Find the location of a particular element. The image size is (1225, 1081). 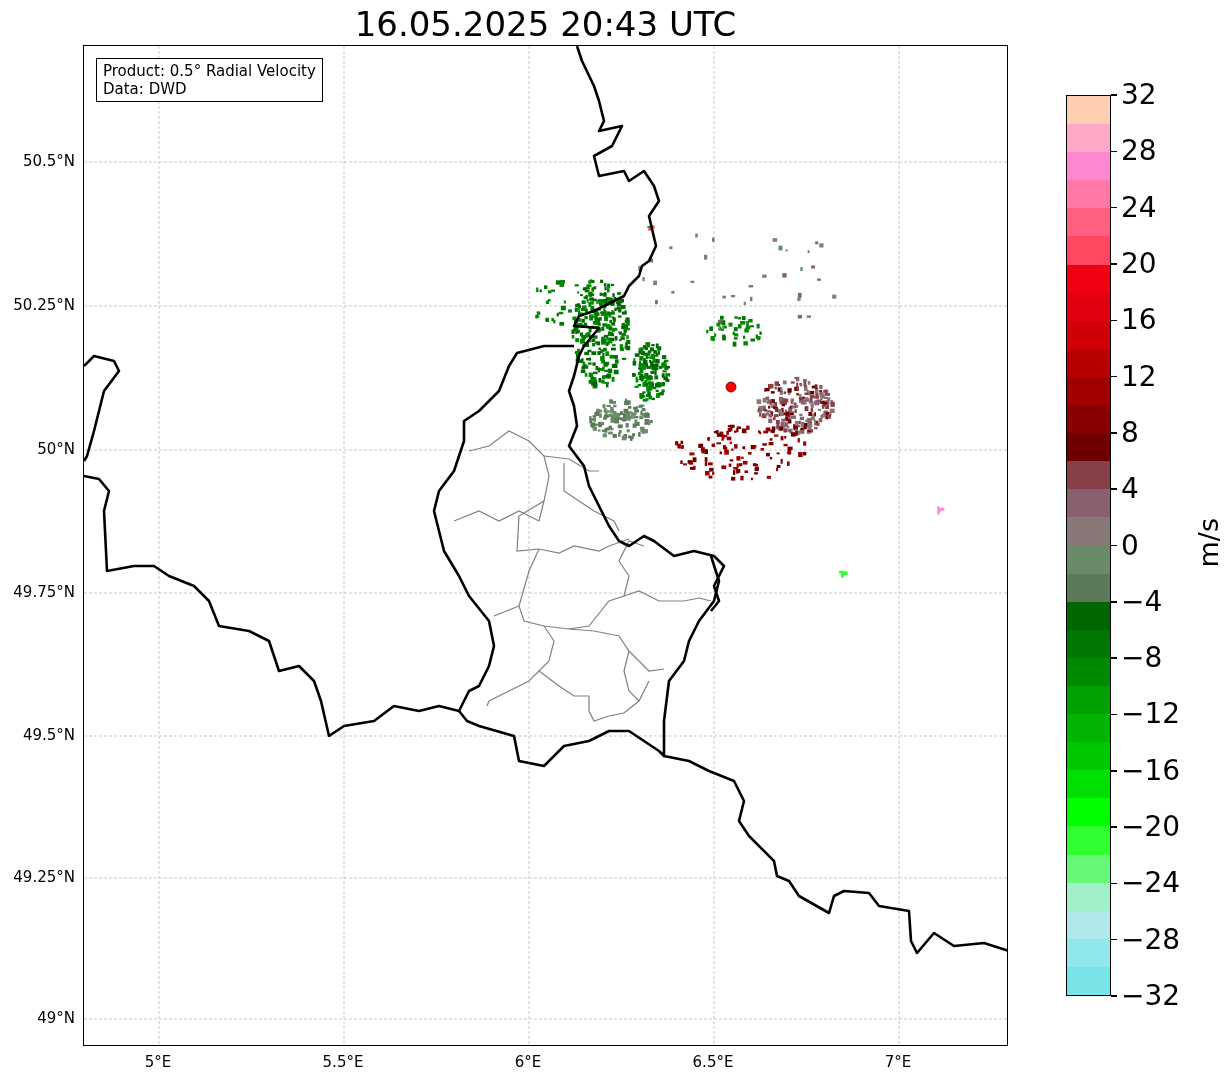

colorbar-tick-label: 28 is located at coordinates (1139, 151).